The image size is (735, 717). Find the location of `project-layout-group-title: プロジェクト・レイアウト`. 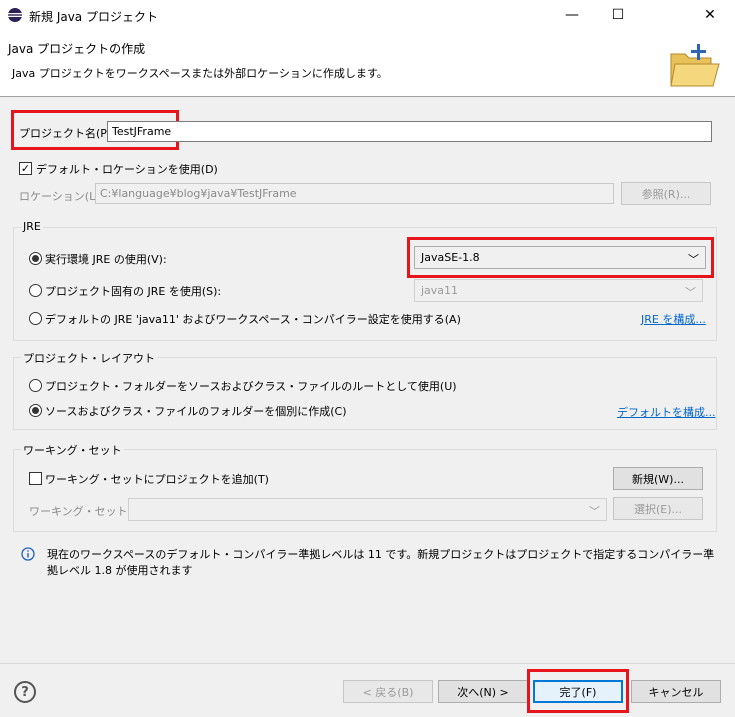

project-layout-group-title: プロジェクト・レイアウト is located at coordinates (89, 358).